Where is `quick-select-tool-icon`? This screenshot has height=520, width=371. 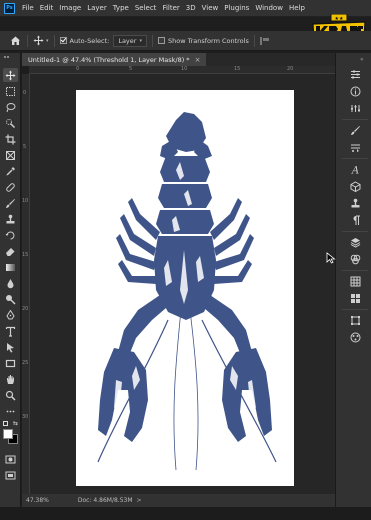
quick-select-tool-icon is located at coordinates (10, 123).